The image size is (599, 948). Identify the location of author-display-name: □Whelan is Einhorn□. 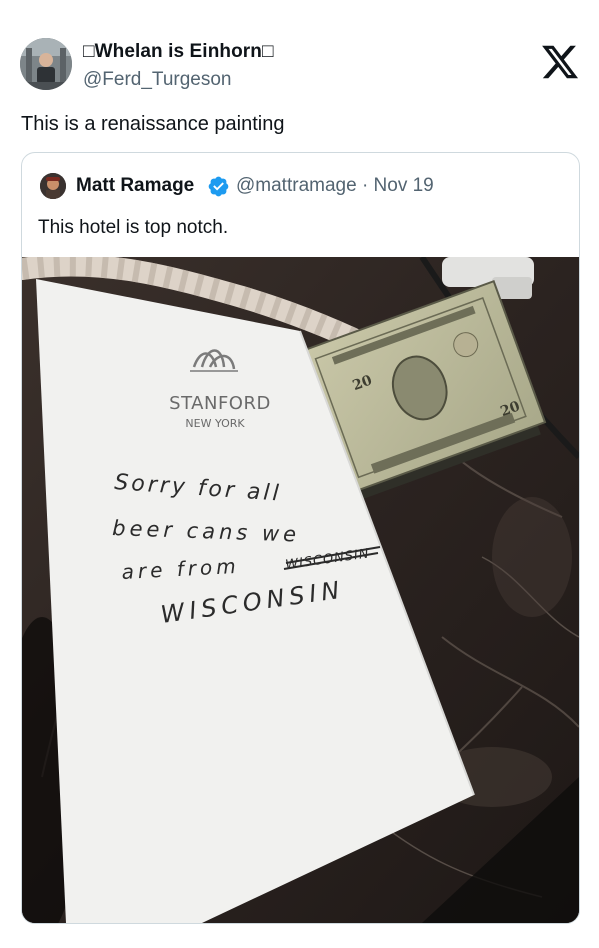
(178, 52).